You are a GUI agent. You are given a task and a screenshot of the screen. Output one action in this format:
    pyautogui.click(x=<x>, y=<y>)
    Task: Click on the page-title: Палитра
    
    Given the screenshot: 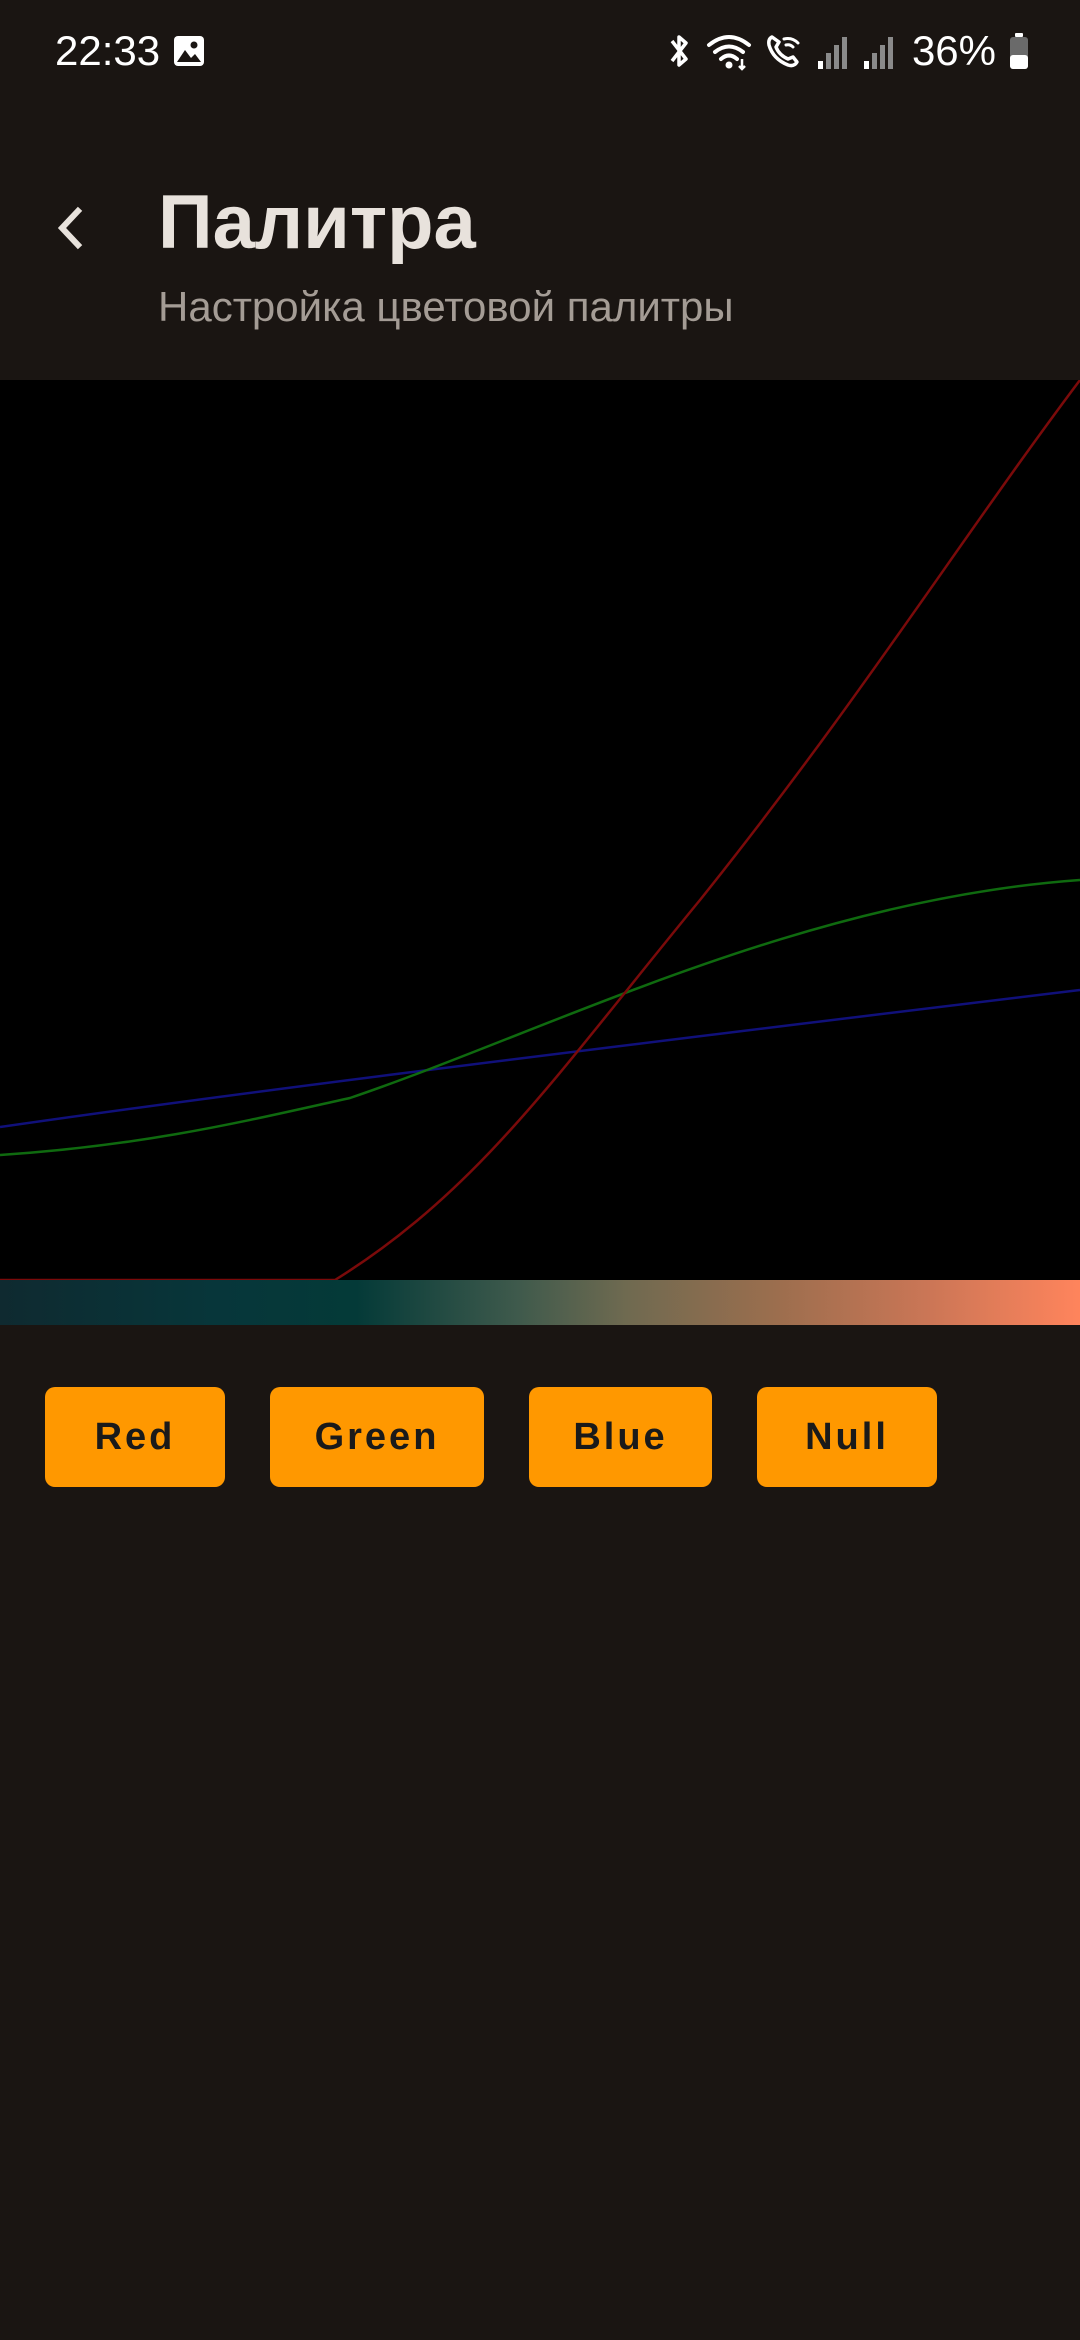 What is the action you would take?
    pyautogui.click(x=317, y=222)
    